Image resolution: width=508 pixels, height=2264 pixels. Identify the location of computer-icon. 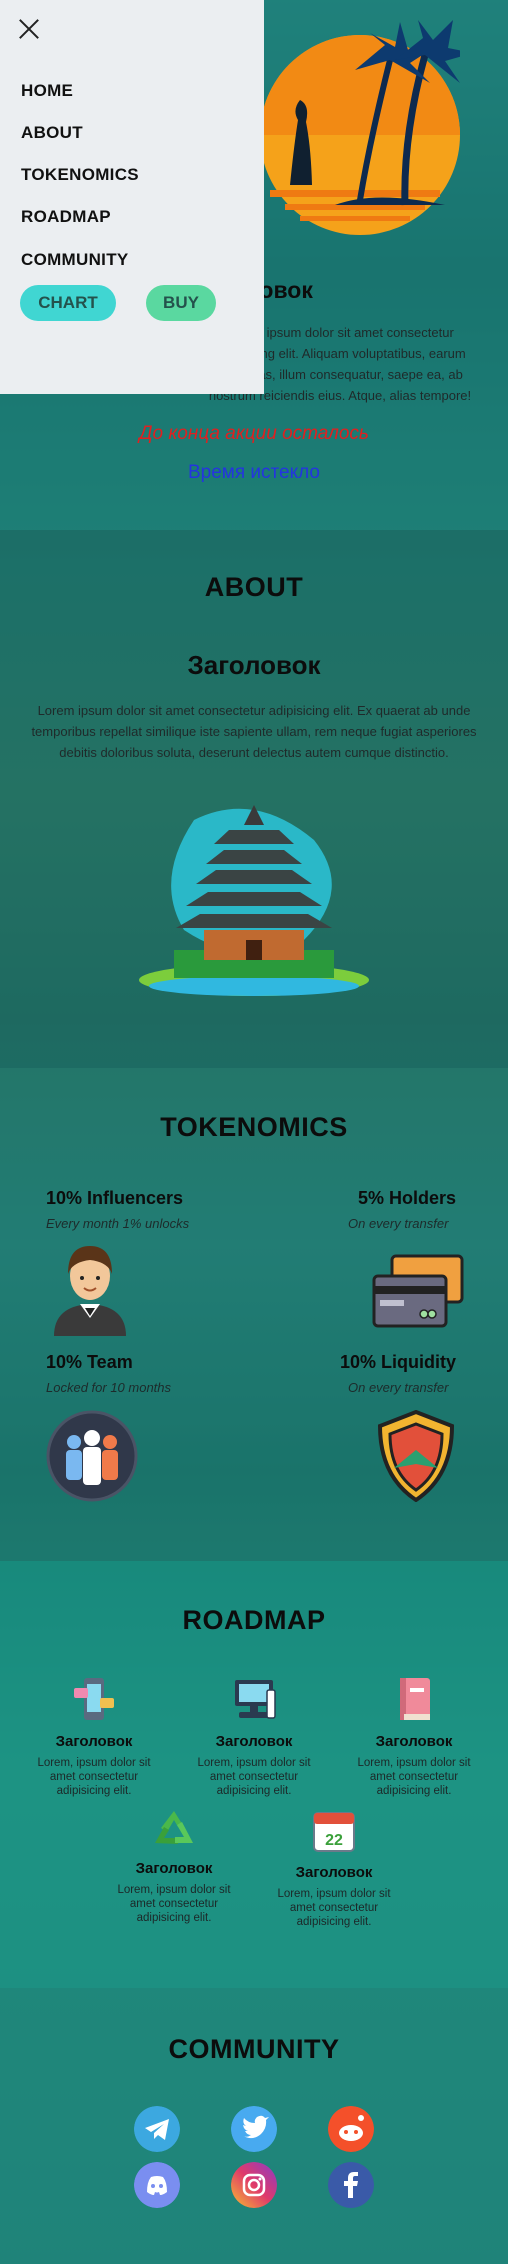
(255, 1699).